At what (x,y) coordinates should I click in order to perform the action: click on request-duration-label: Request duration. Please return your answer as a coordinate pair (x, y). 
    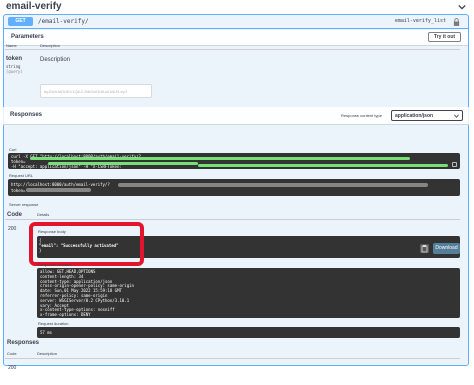
    Looking at the image, I should click on (53, 323).